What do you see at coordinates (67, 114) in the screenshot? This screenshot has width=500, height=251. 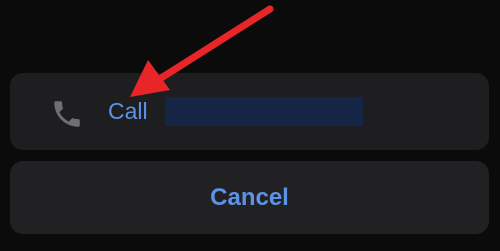 I see `phone-icon` at bounding box center [67, 114].